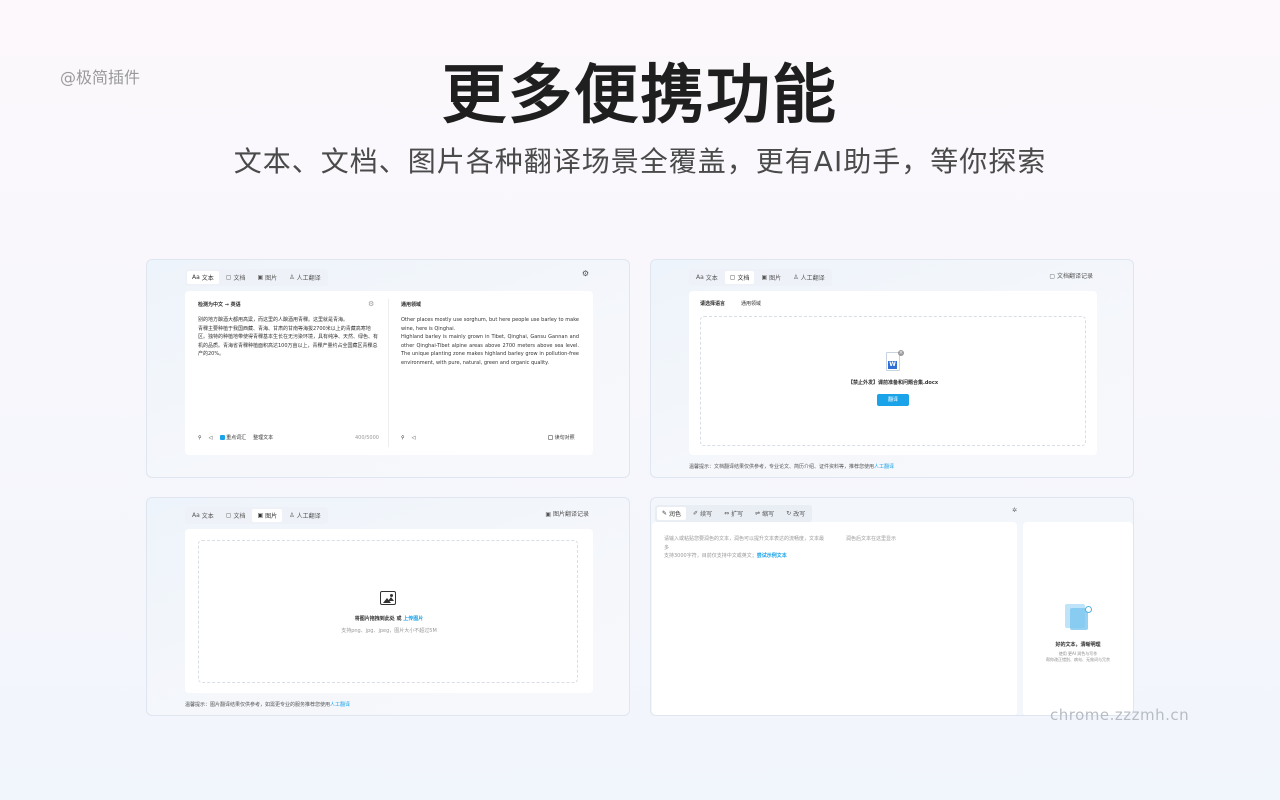 The height and width of the screenshot is (800, 1280). I want to click on tab-expand: ⇔ 扩写, so click(733, 513).